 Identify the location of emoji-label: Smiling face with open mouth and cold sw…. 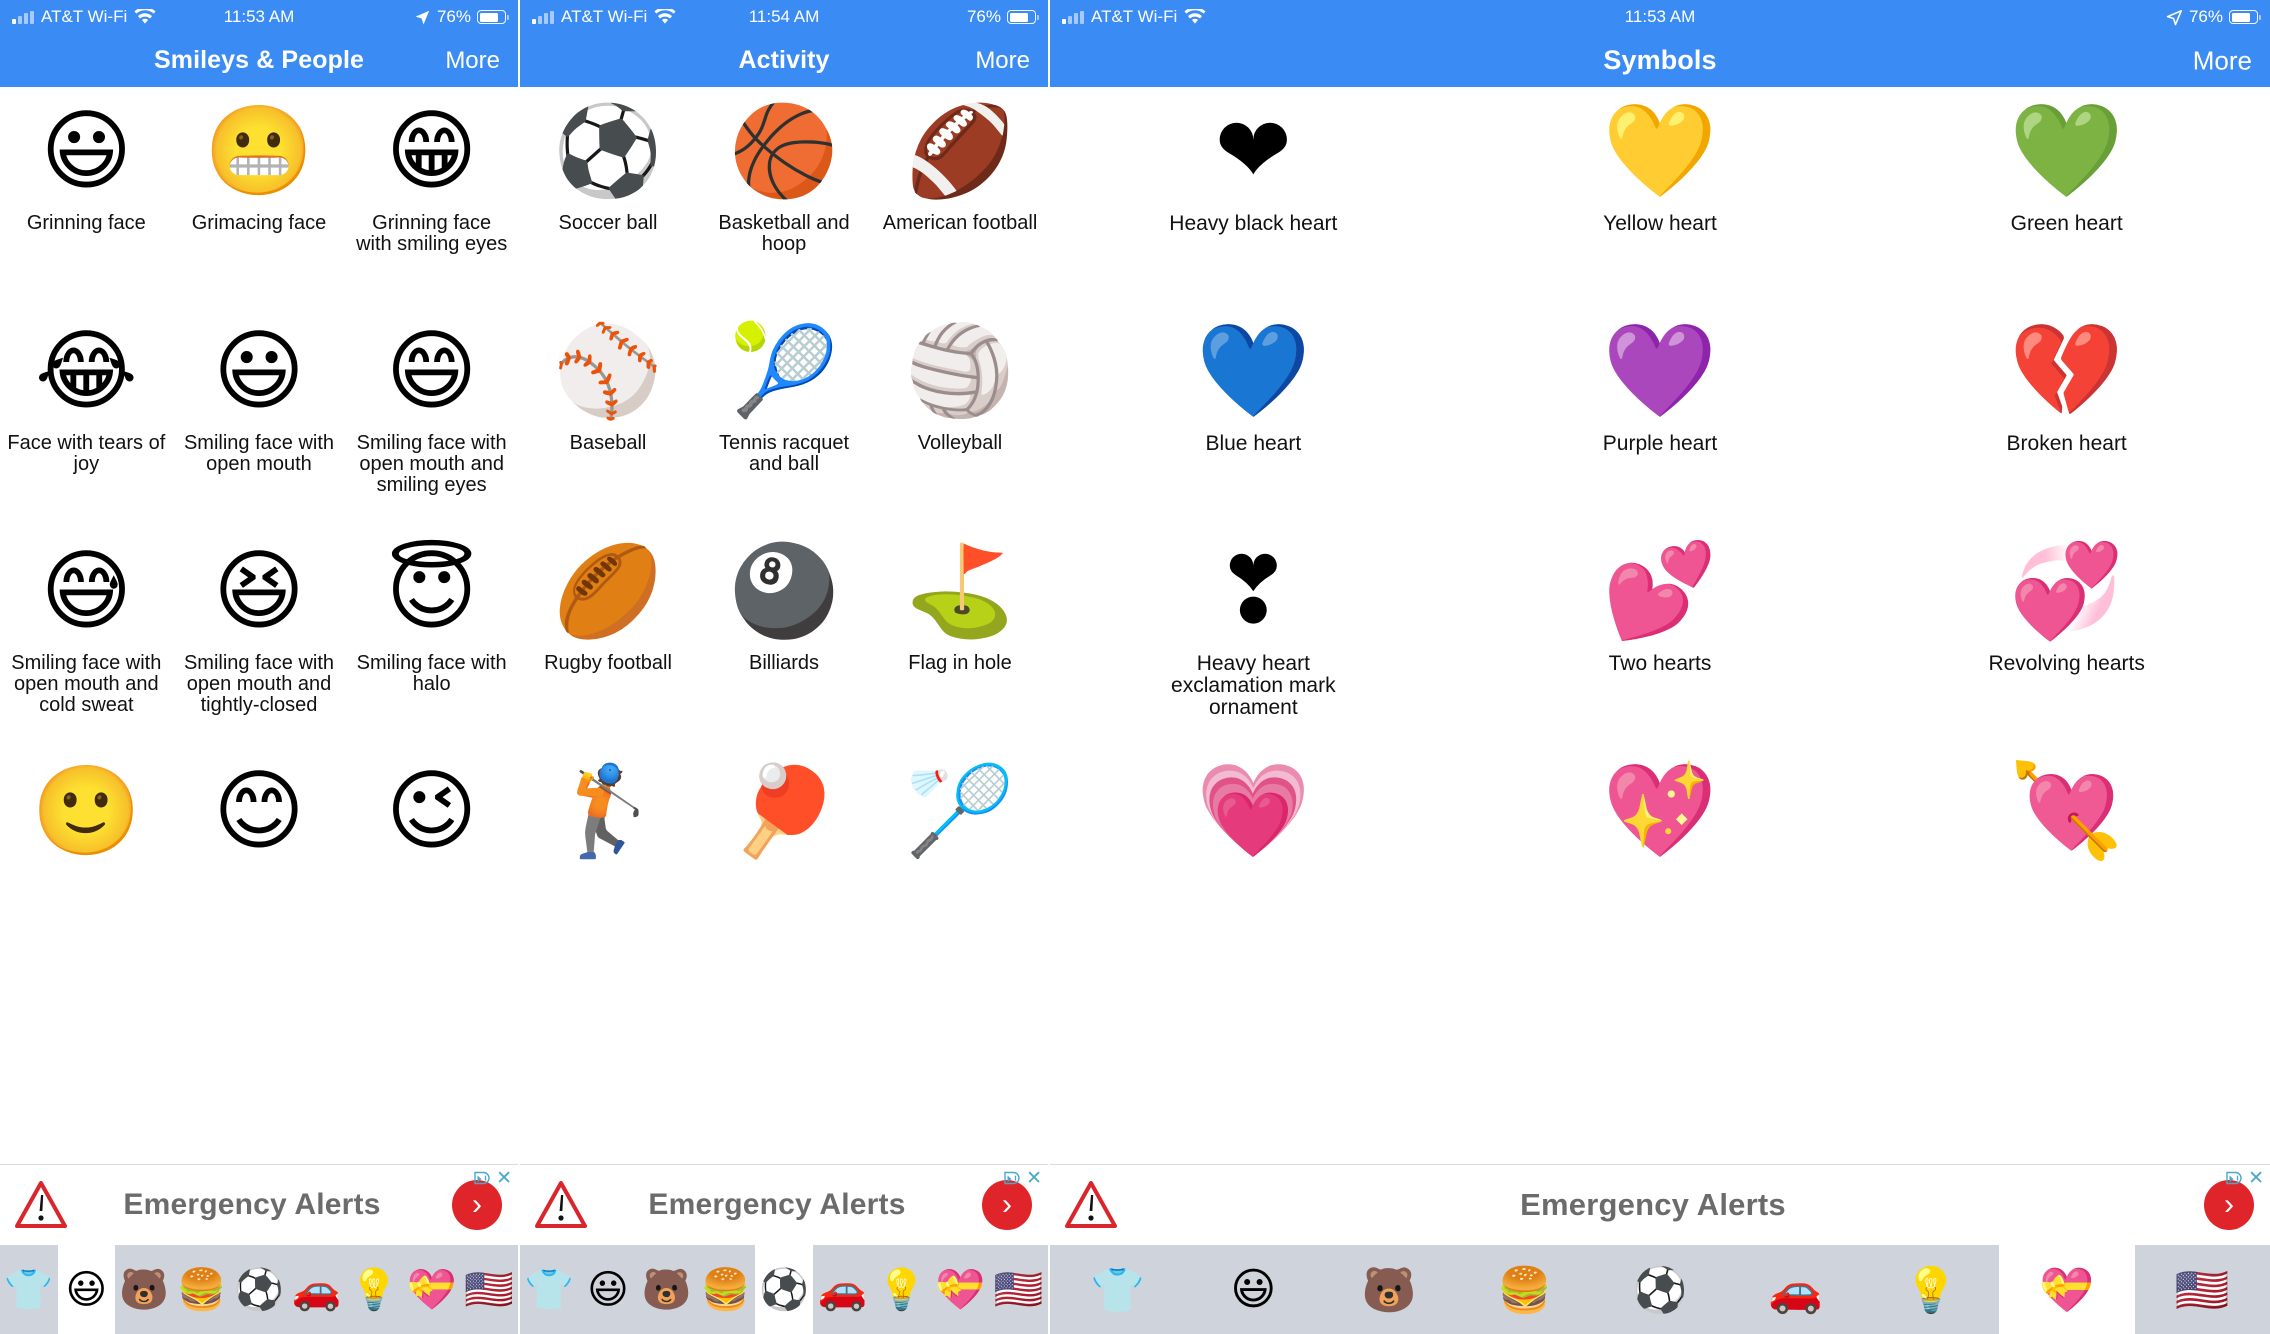
(86, 684).